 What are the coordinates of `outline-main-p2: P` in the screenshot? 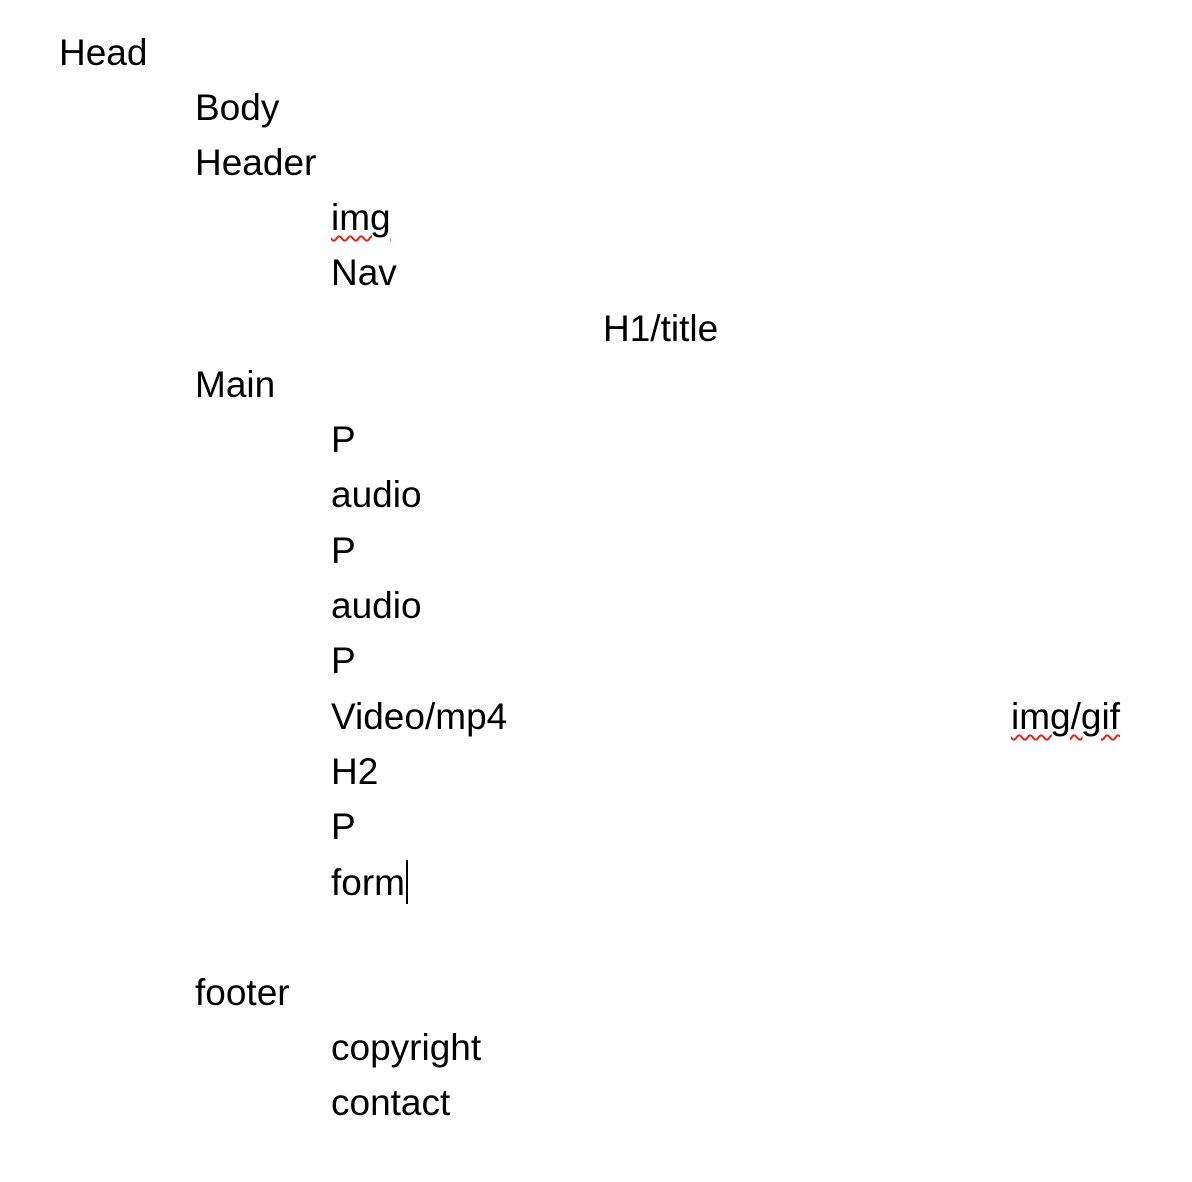 It's located at (343, 550).